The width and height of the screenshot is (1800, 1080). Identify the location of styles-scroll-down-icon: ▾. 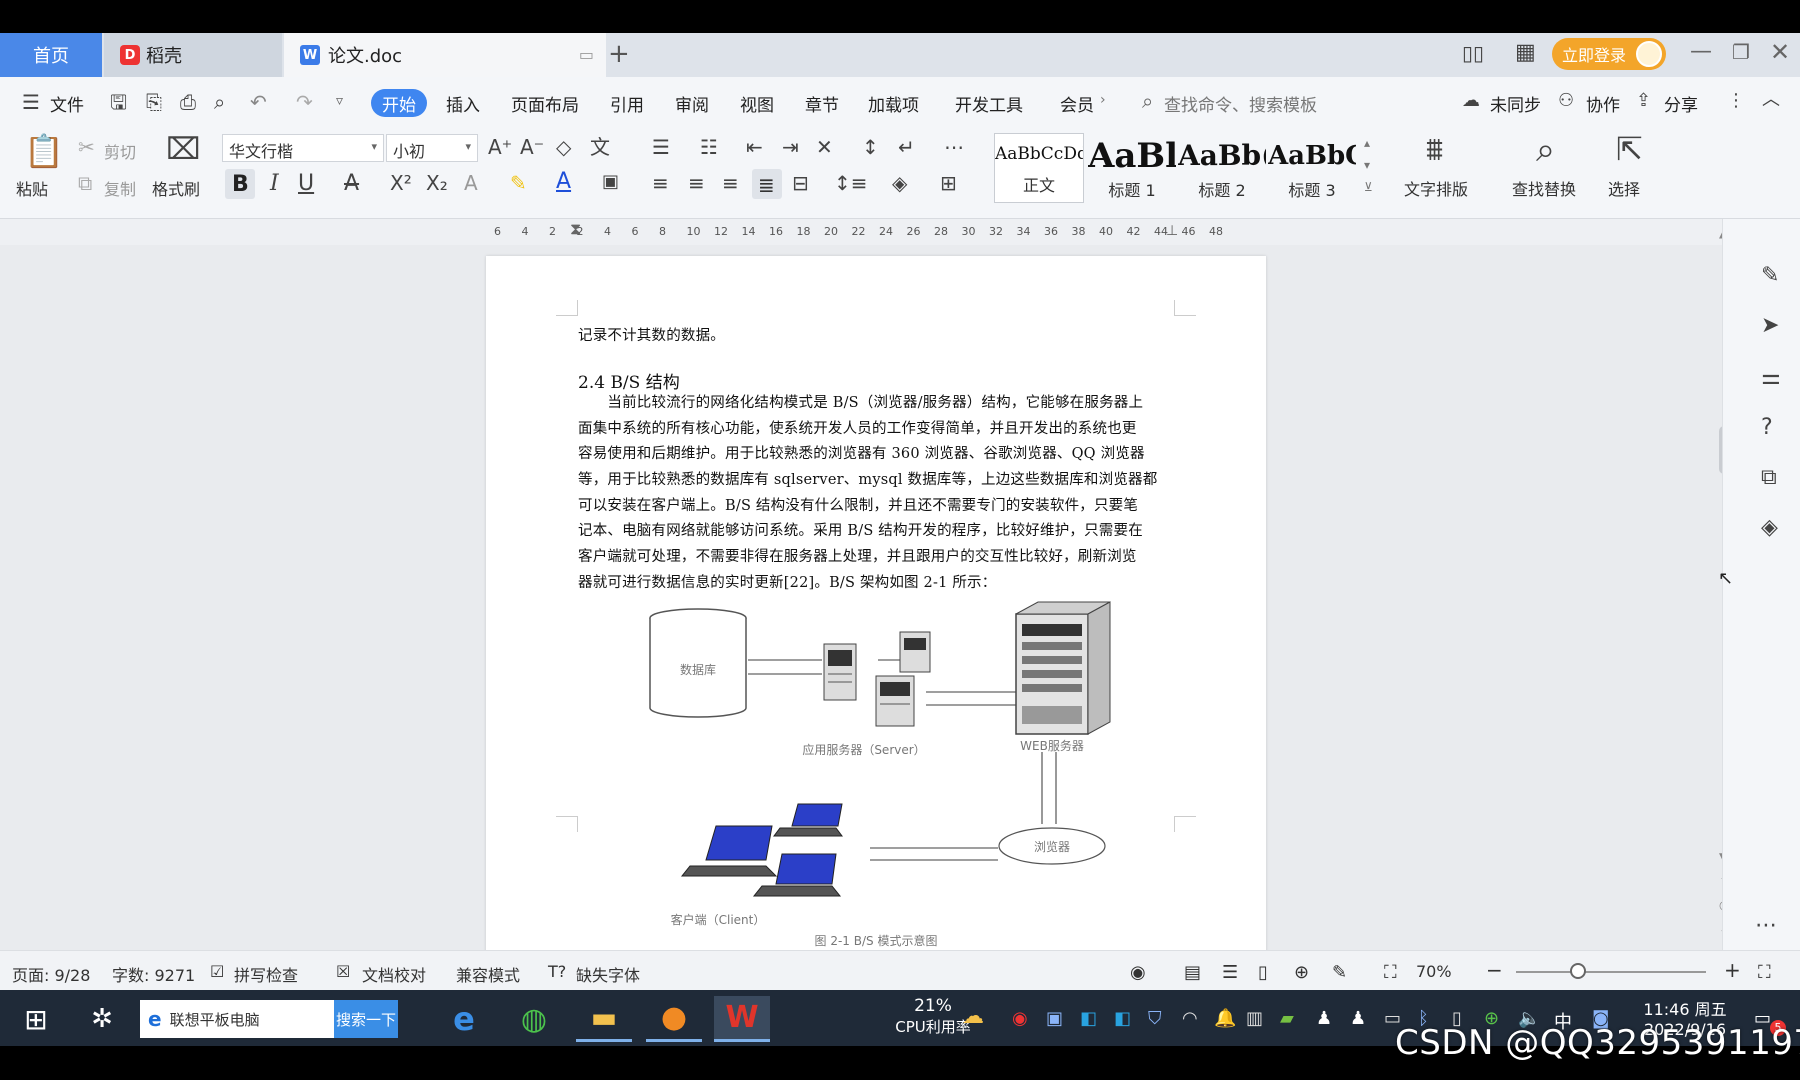
(1367, 165).